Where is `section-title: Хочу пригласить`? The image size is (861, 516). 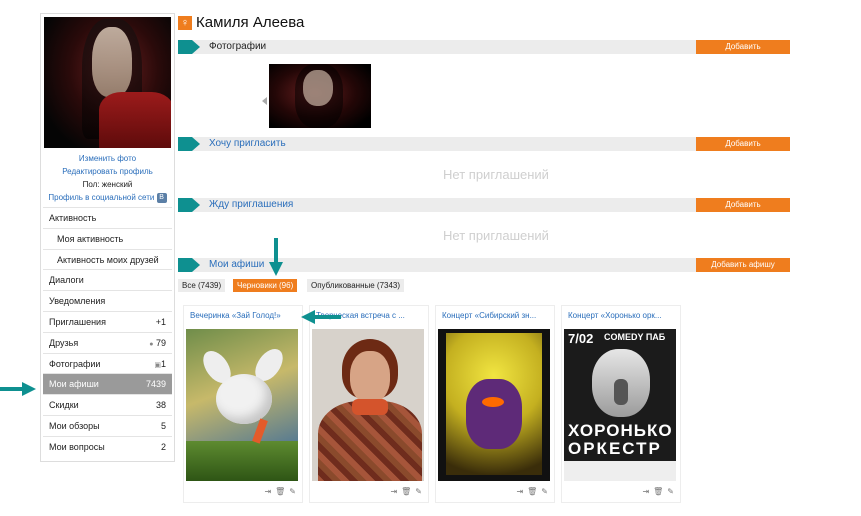 section-title: Хочу пригласить is located at coordinates (247, 144).